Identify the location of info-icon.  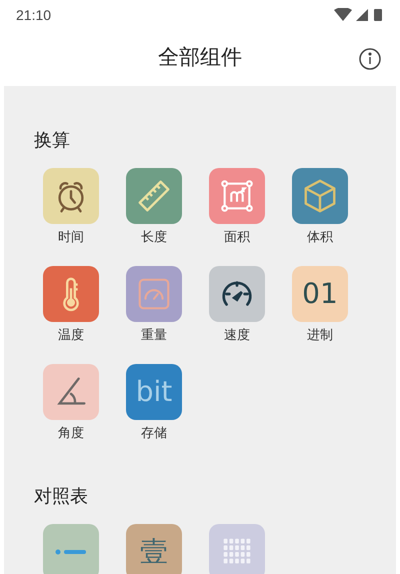
(370, 59).